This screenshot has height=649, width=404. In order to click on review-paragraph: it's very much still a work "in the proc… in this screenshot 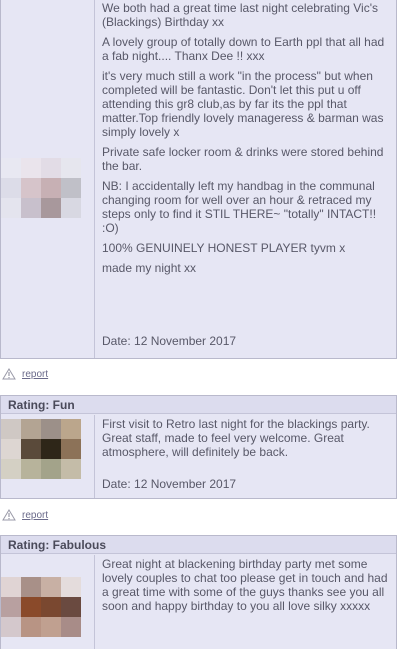, I will do `click(243, 104)`.